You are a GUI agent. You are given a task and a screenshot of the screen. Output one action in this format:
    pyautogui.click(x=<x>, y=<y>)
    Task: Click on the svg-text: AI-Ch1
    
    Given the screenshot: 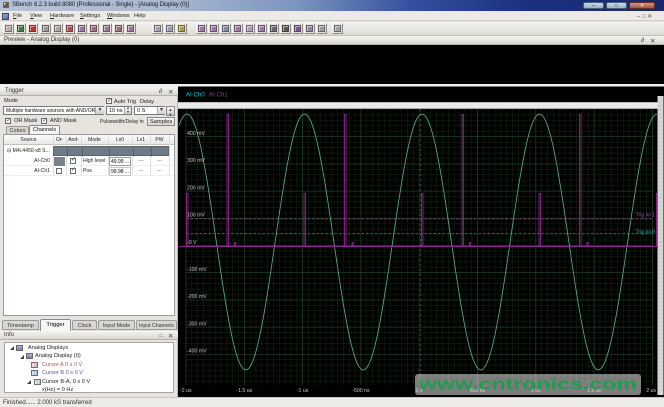 What is the action you would take?
    pyautogui.click(x=218, y=96)
    